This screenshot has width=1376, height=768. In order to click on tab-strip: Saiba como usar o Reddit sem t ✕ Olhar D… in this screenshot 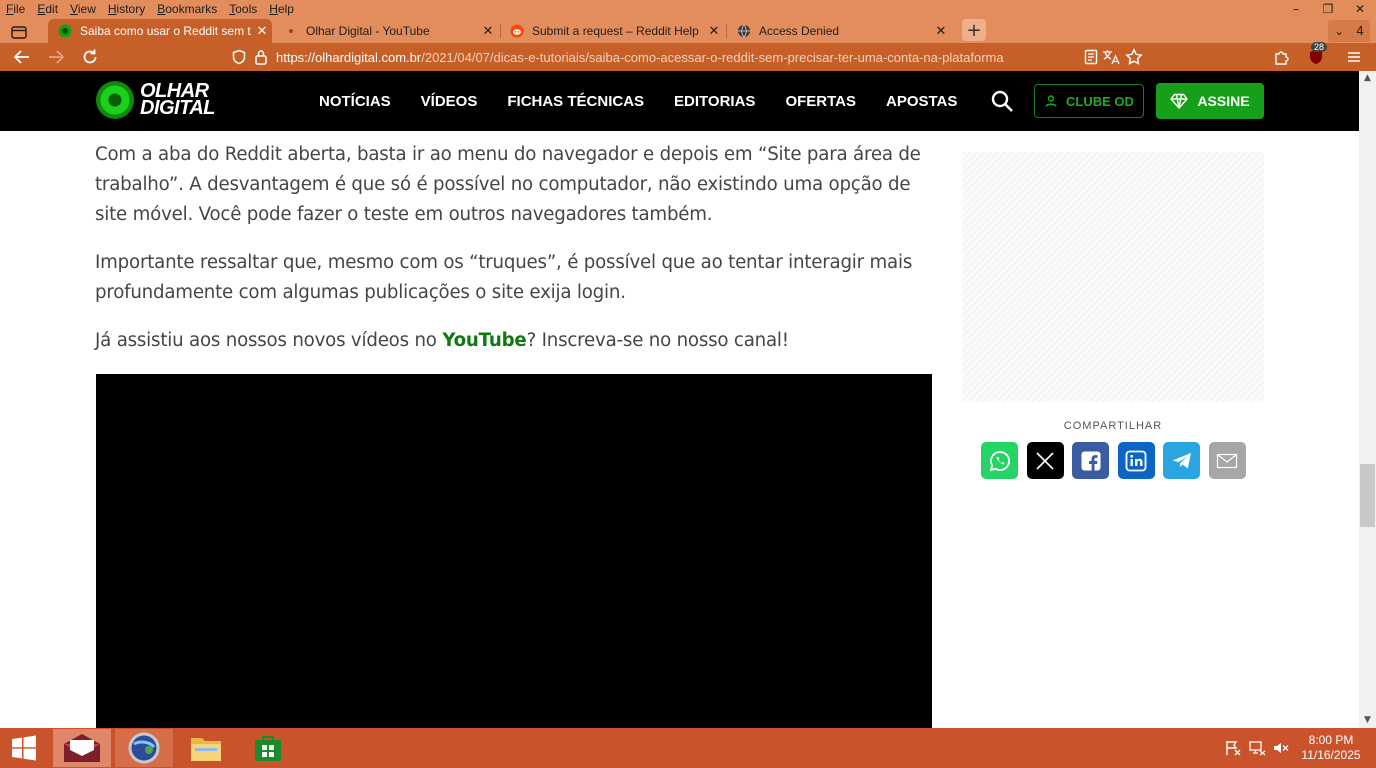, I will do `click(688, 31)`.